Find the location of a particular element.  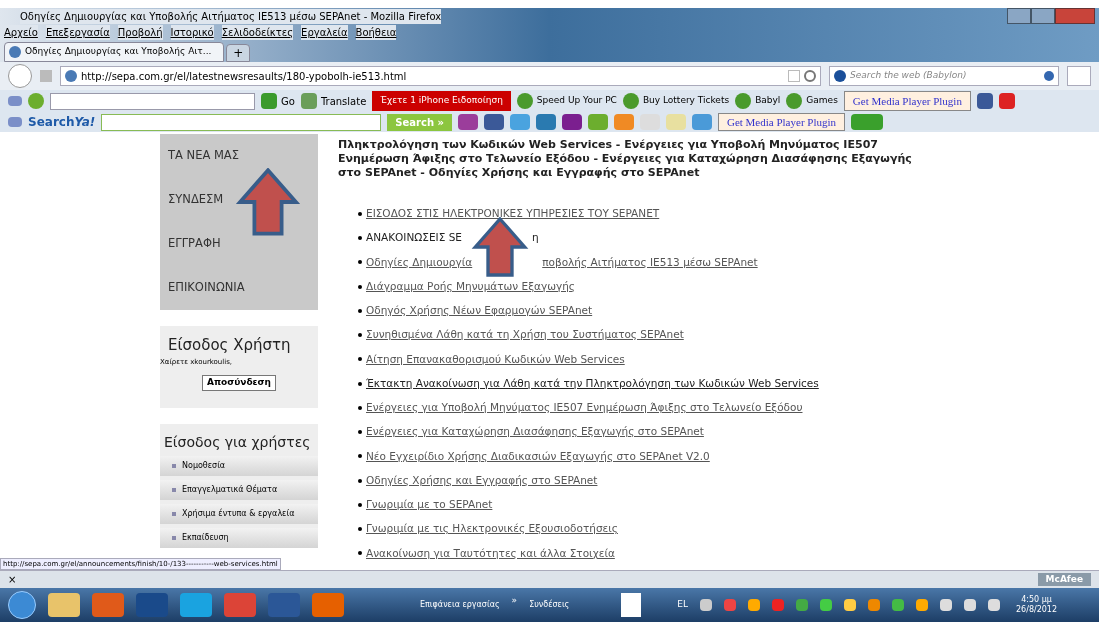

toolbar-label: Επιφάνεια εργασίας is located at coordinates (460, 605).